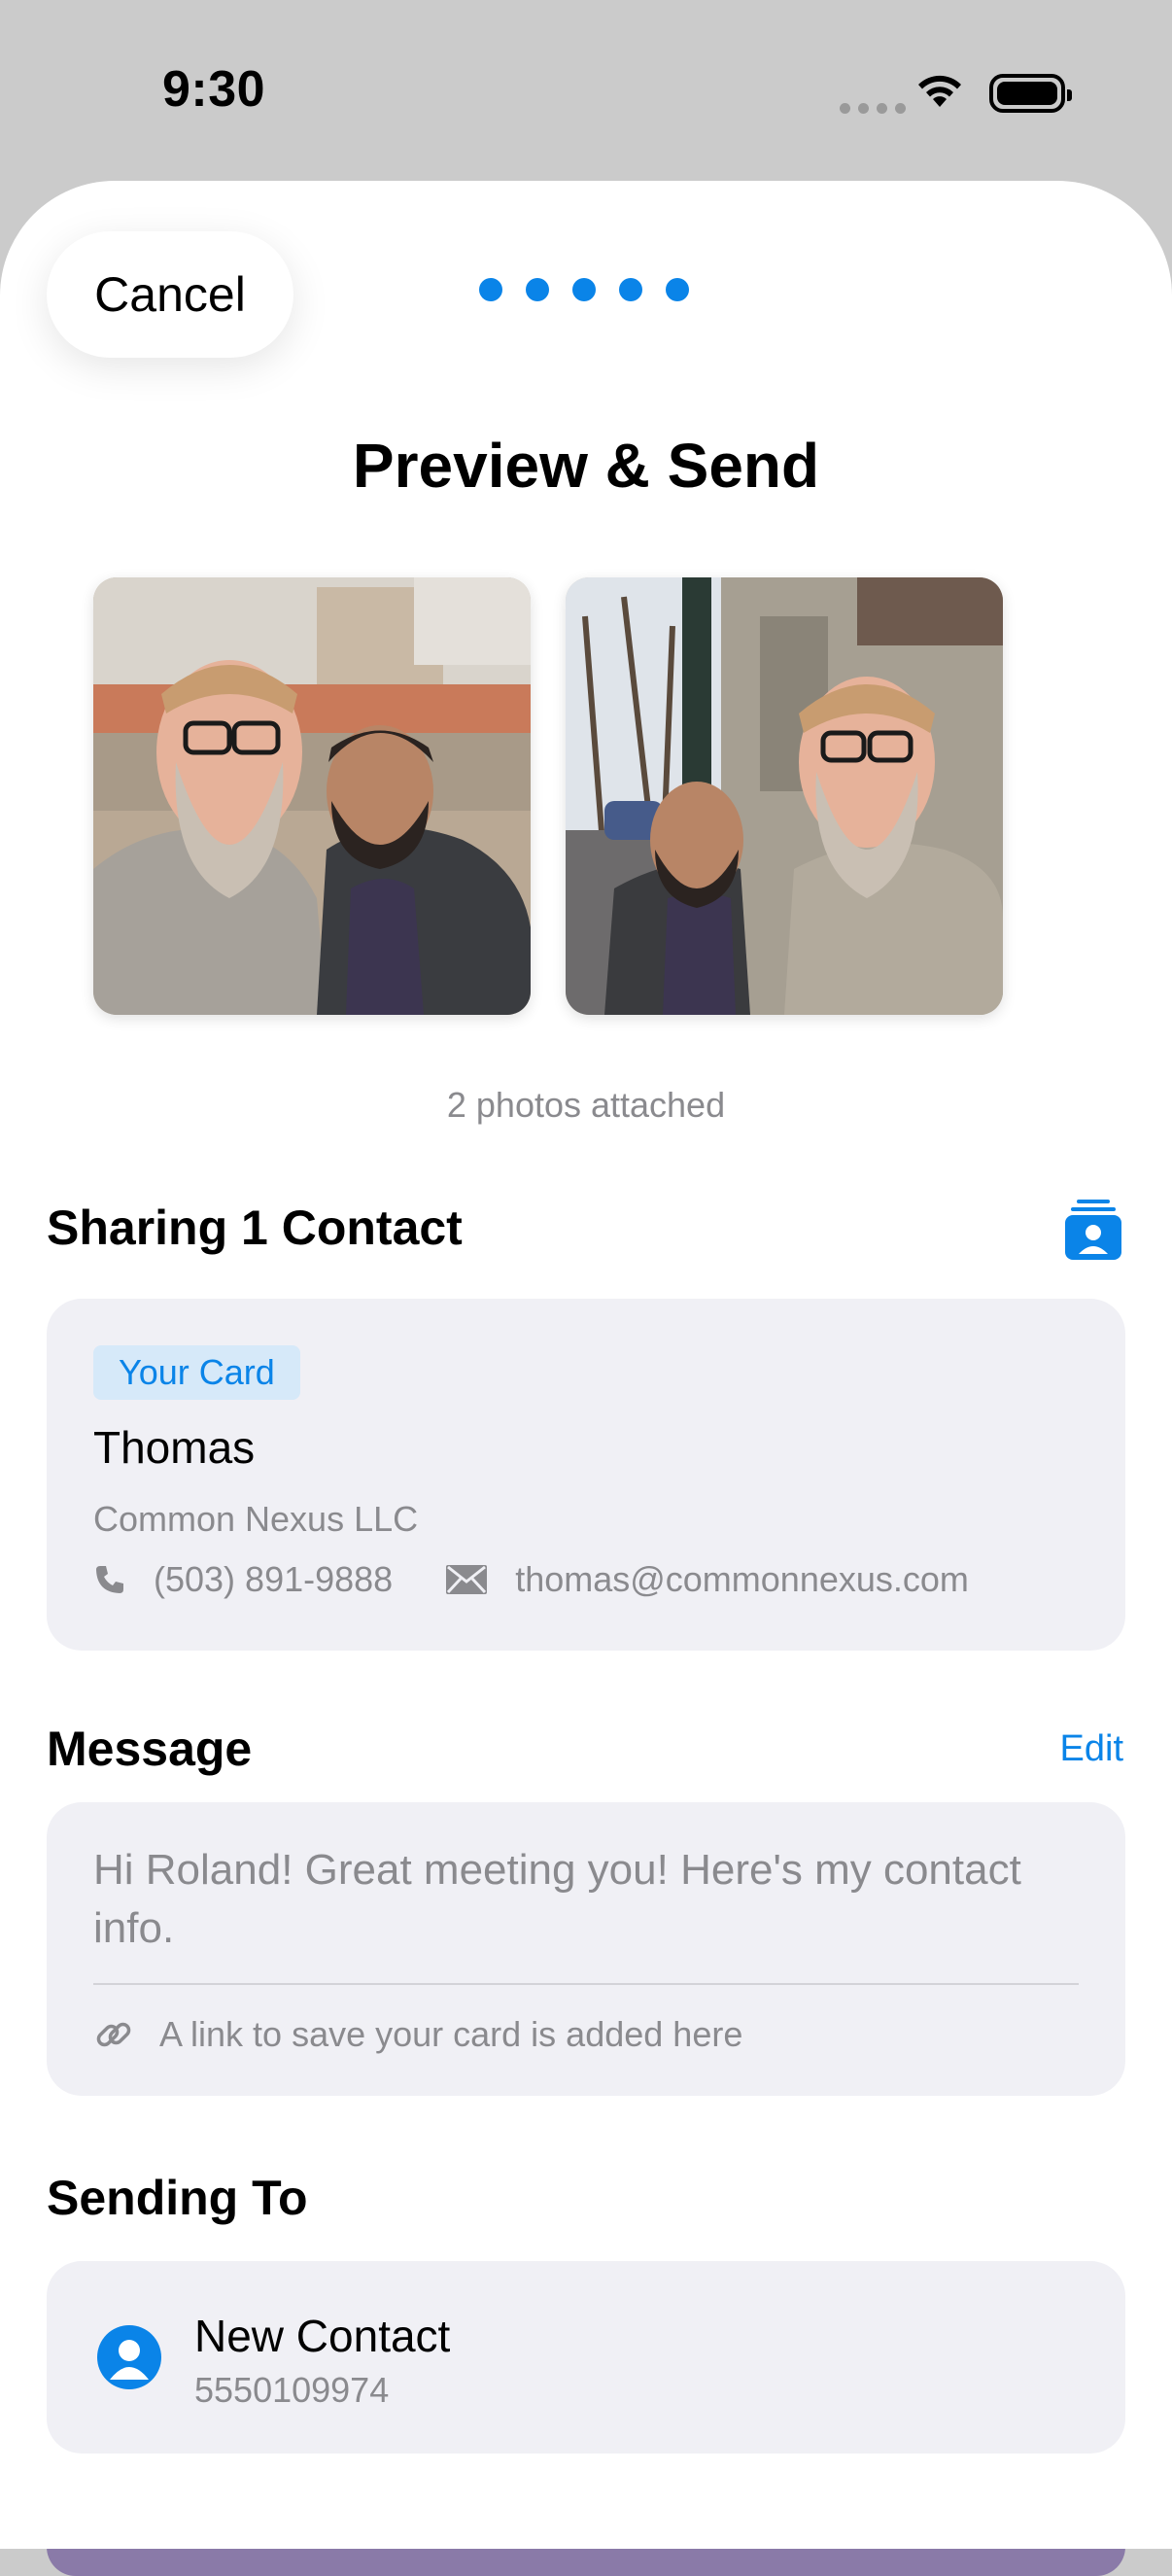  Describe the element at coordinates (1093, 1230) in the screenshot. I see `contacts-stack-icon` at that location.